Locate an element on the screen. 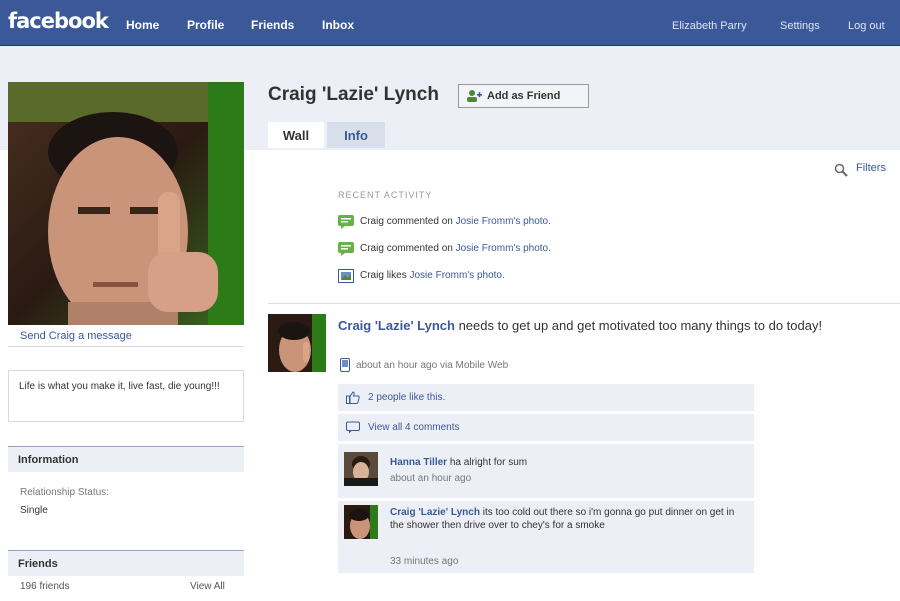 The height and width of the screenshot is (601, 900). sidebar-divider is located at coordinates (126, 346).